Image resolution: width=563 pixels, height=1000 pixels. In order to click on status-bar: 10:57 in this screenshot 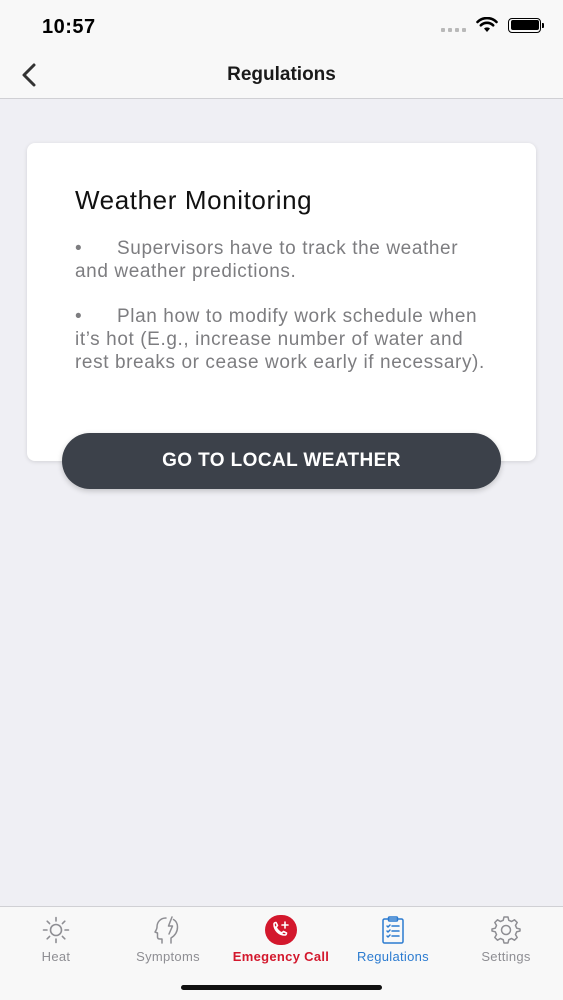, I will do `click(281, 26)`.